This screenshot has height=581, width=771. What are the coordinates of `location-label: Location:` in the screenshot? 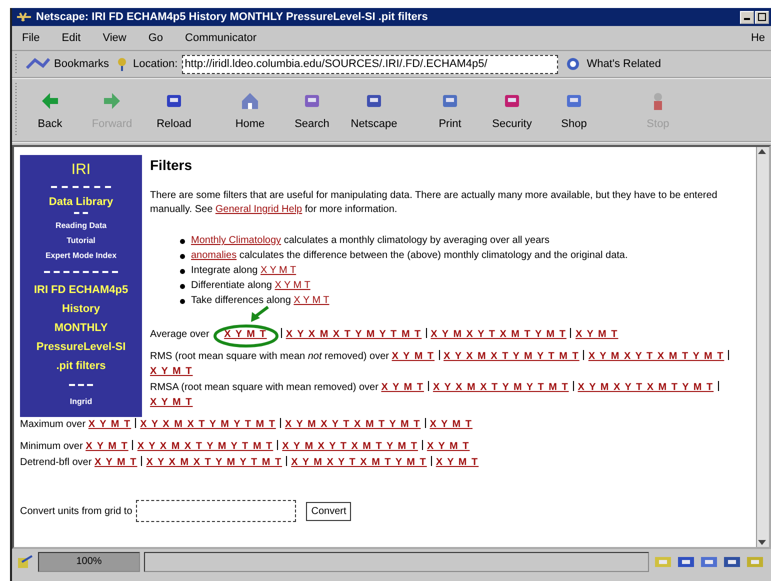 It's located at (155, 64).